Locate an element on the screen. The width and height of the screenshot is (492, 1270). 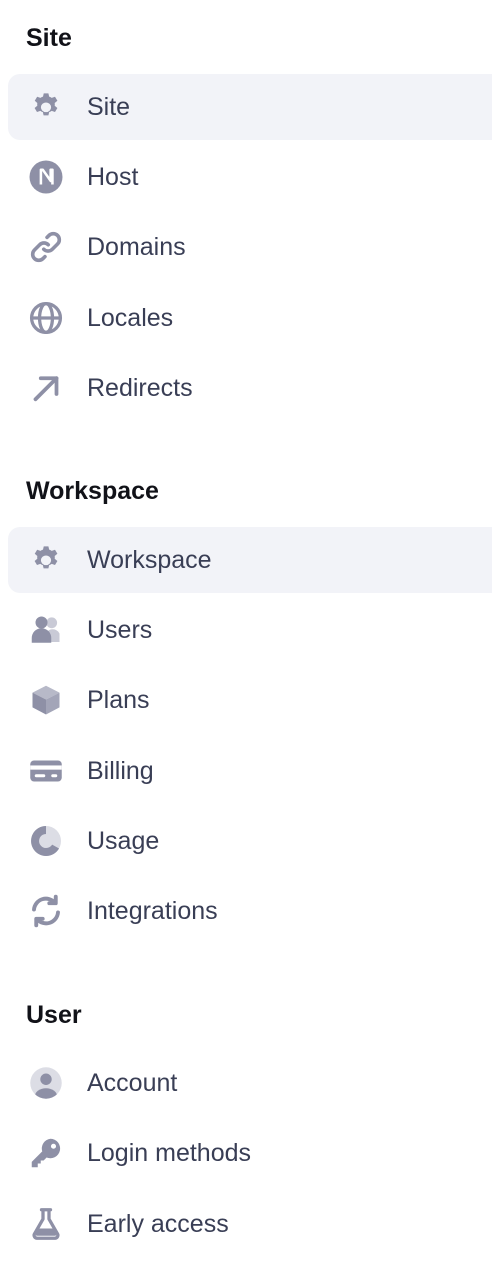
cube-icon is located at coordinates (46, 700).